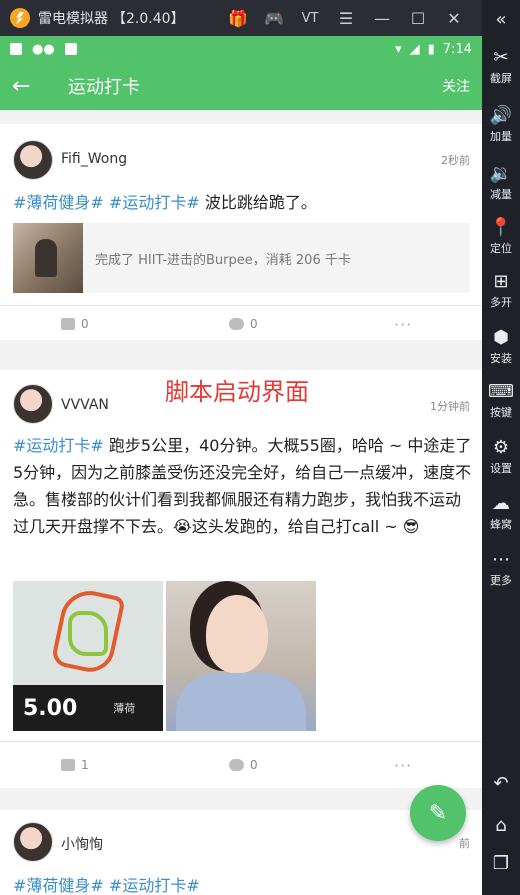  I want to click on post-time: 前, so click(464, 843).